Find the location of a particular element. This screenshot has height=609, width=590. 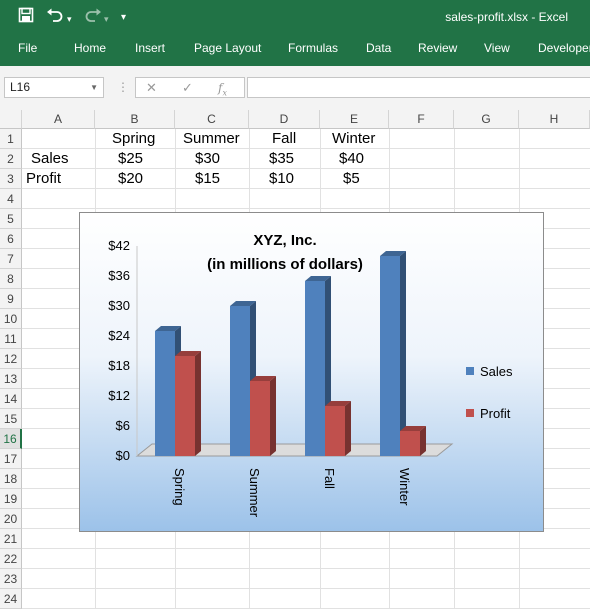

column-header-g: G is located at coordinates (486, 119).